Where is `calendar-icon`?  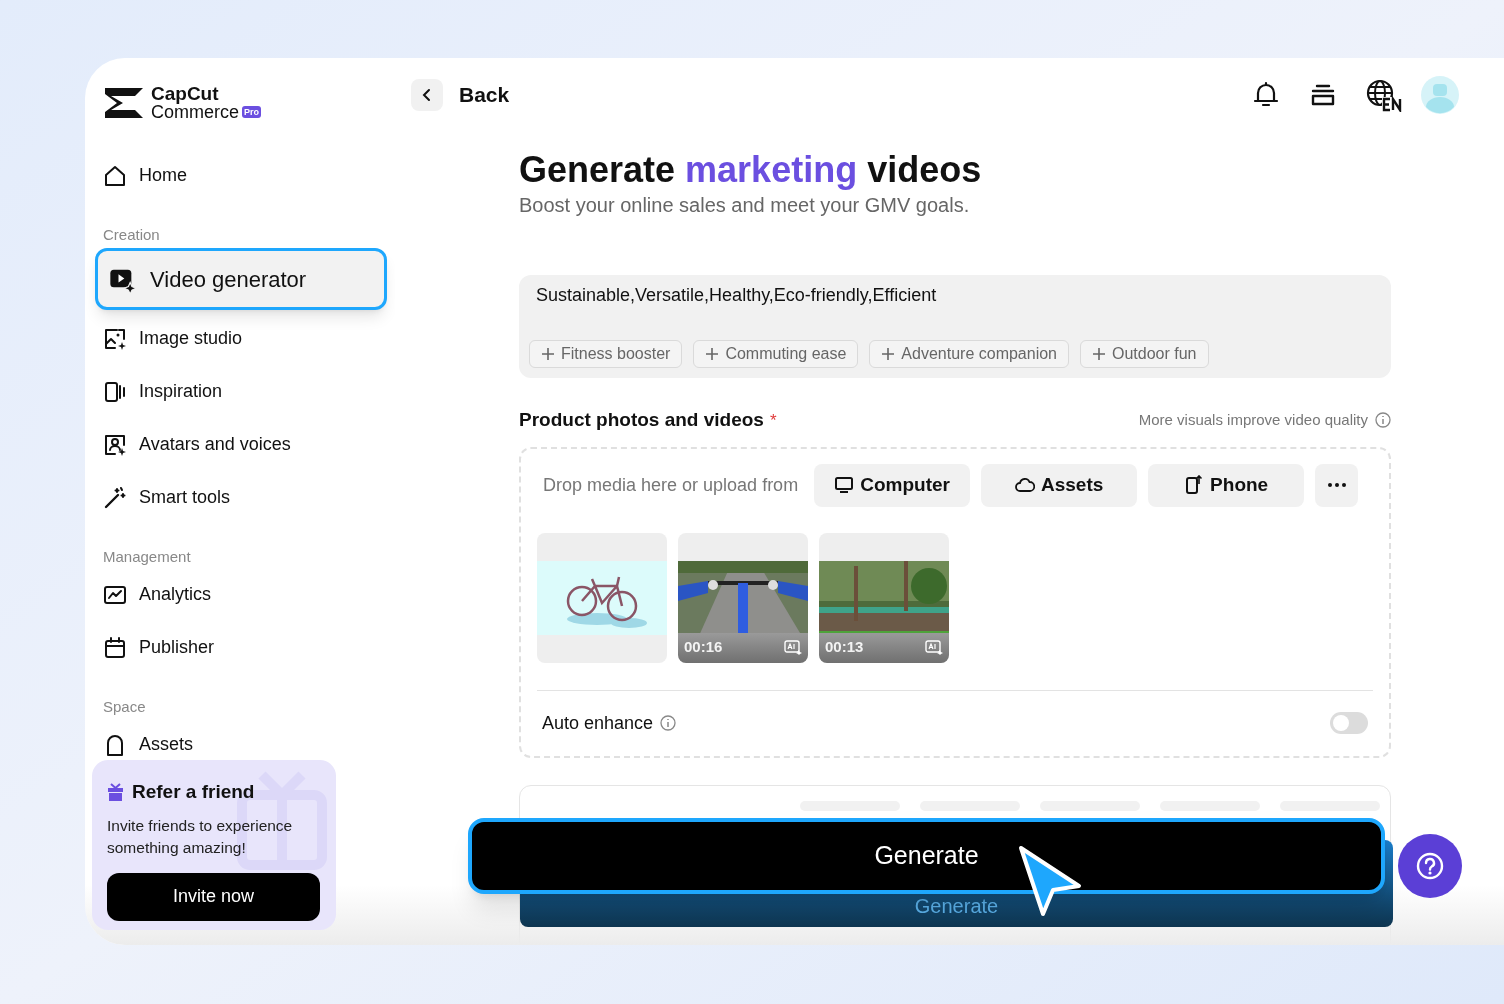
calendar-icon is located at coordinates (115, 647).